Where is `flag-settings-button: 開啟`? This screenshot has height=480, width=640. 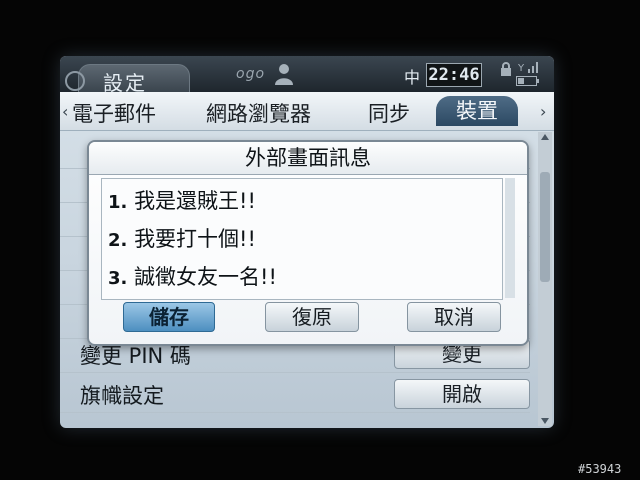
flag-settings-button: 開啟 is located at coordinates (462, 394).